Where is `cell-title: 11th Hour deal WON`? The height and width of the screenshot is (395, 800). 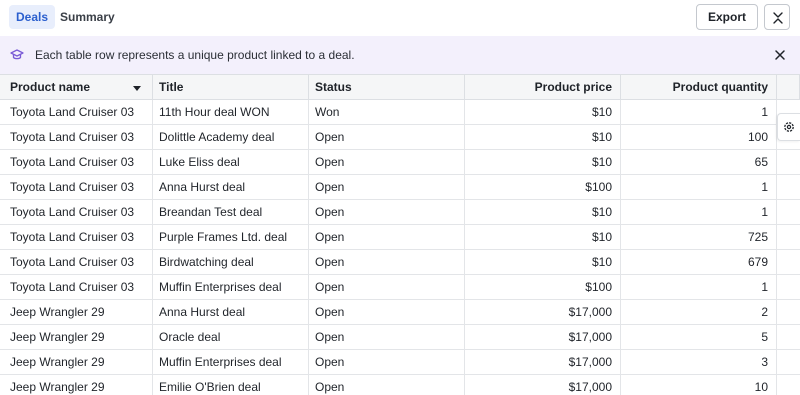 cell-title: 11th Hour deal WON is located at coordinates (231, 112).